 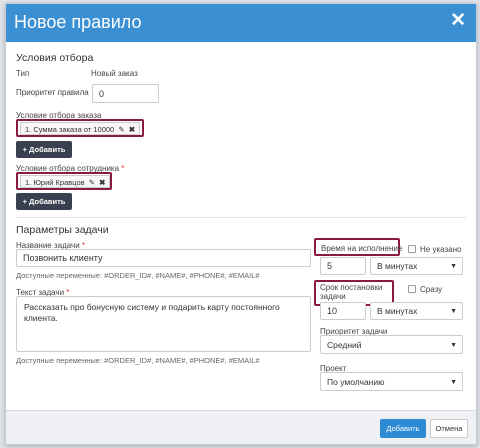 I want to click on exec-time-unit-select: В минутах ▼, so click(x=416, y=266).